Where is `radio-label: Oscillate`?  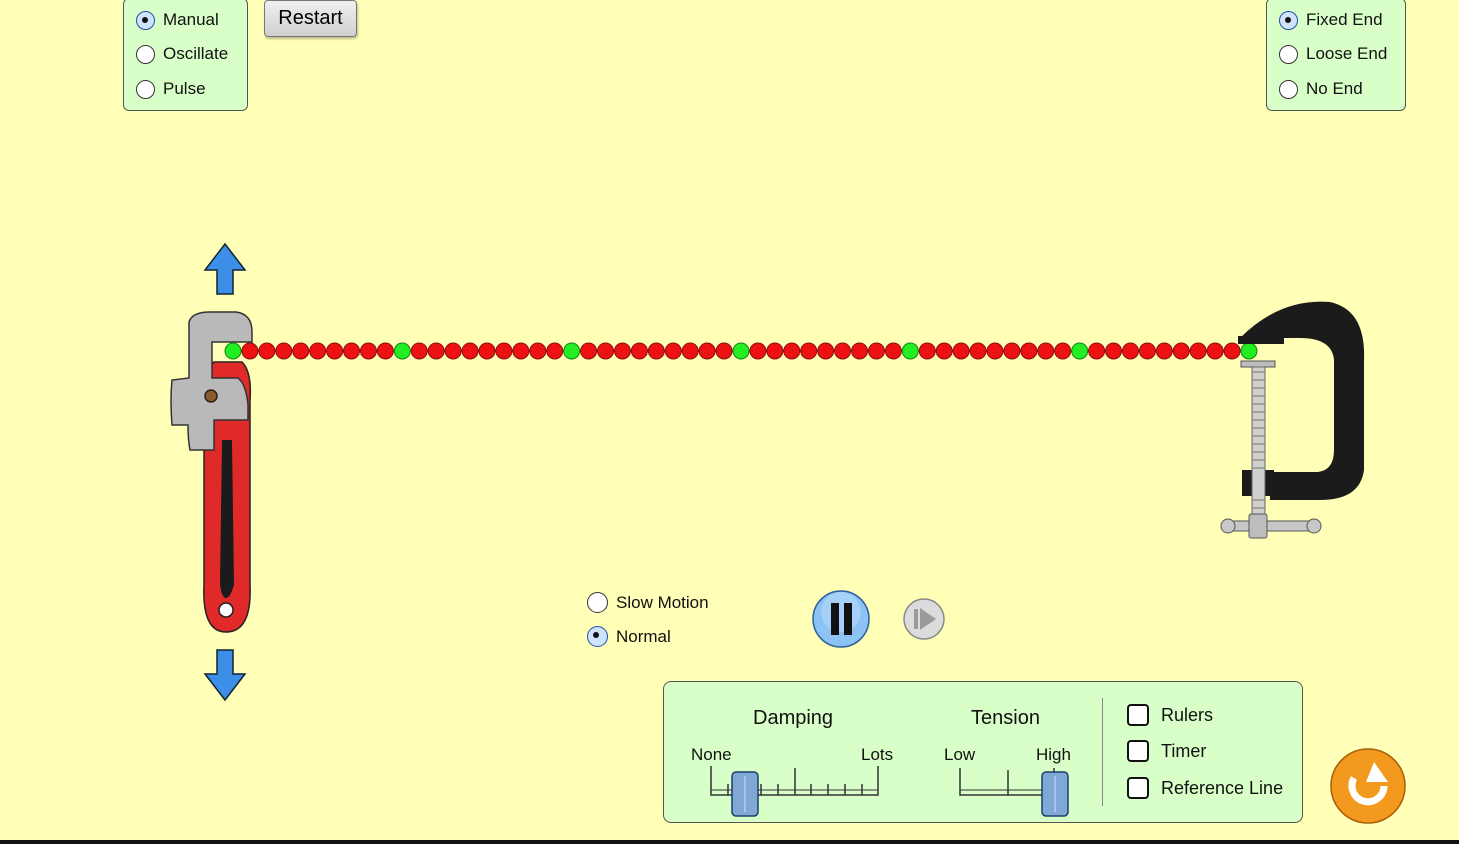
radio-label: Oscillate is located at coordinates (196, 53).